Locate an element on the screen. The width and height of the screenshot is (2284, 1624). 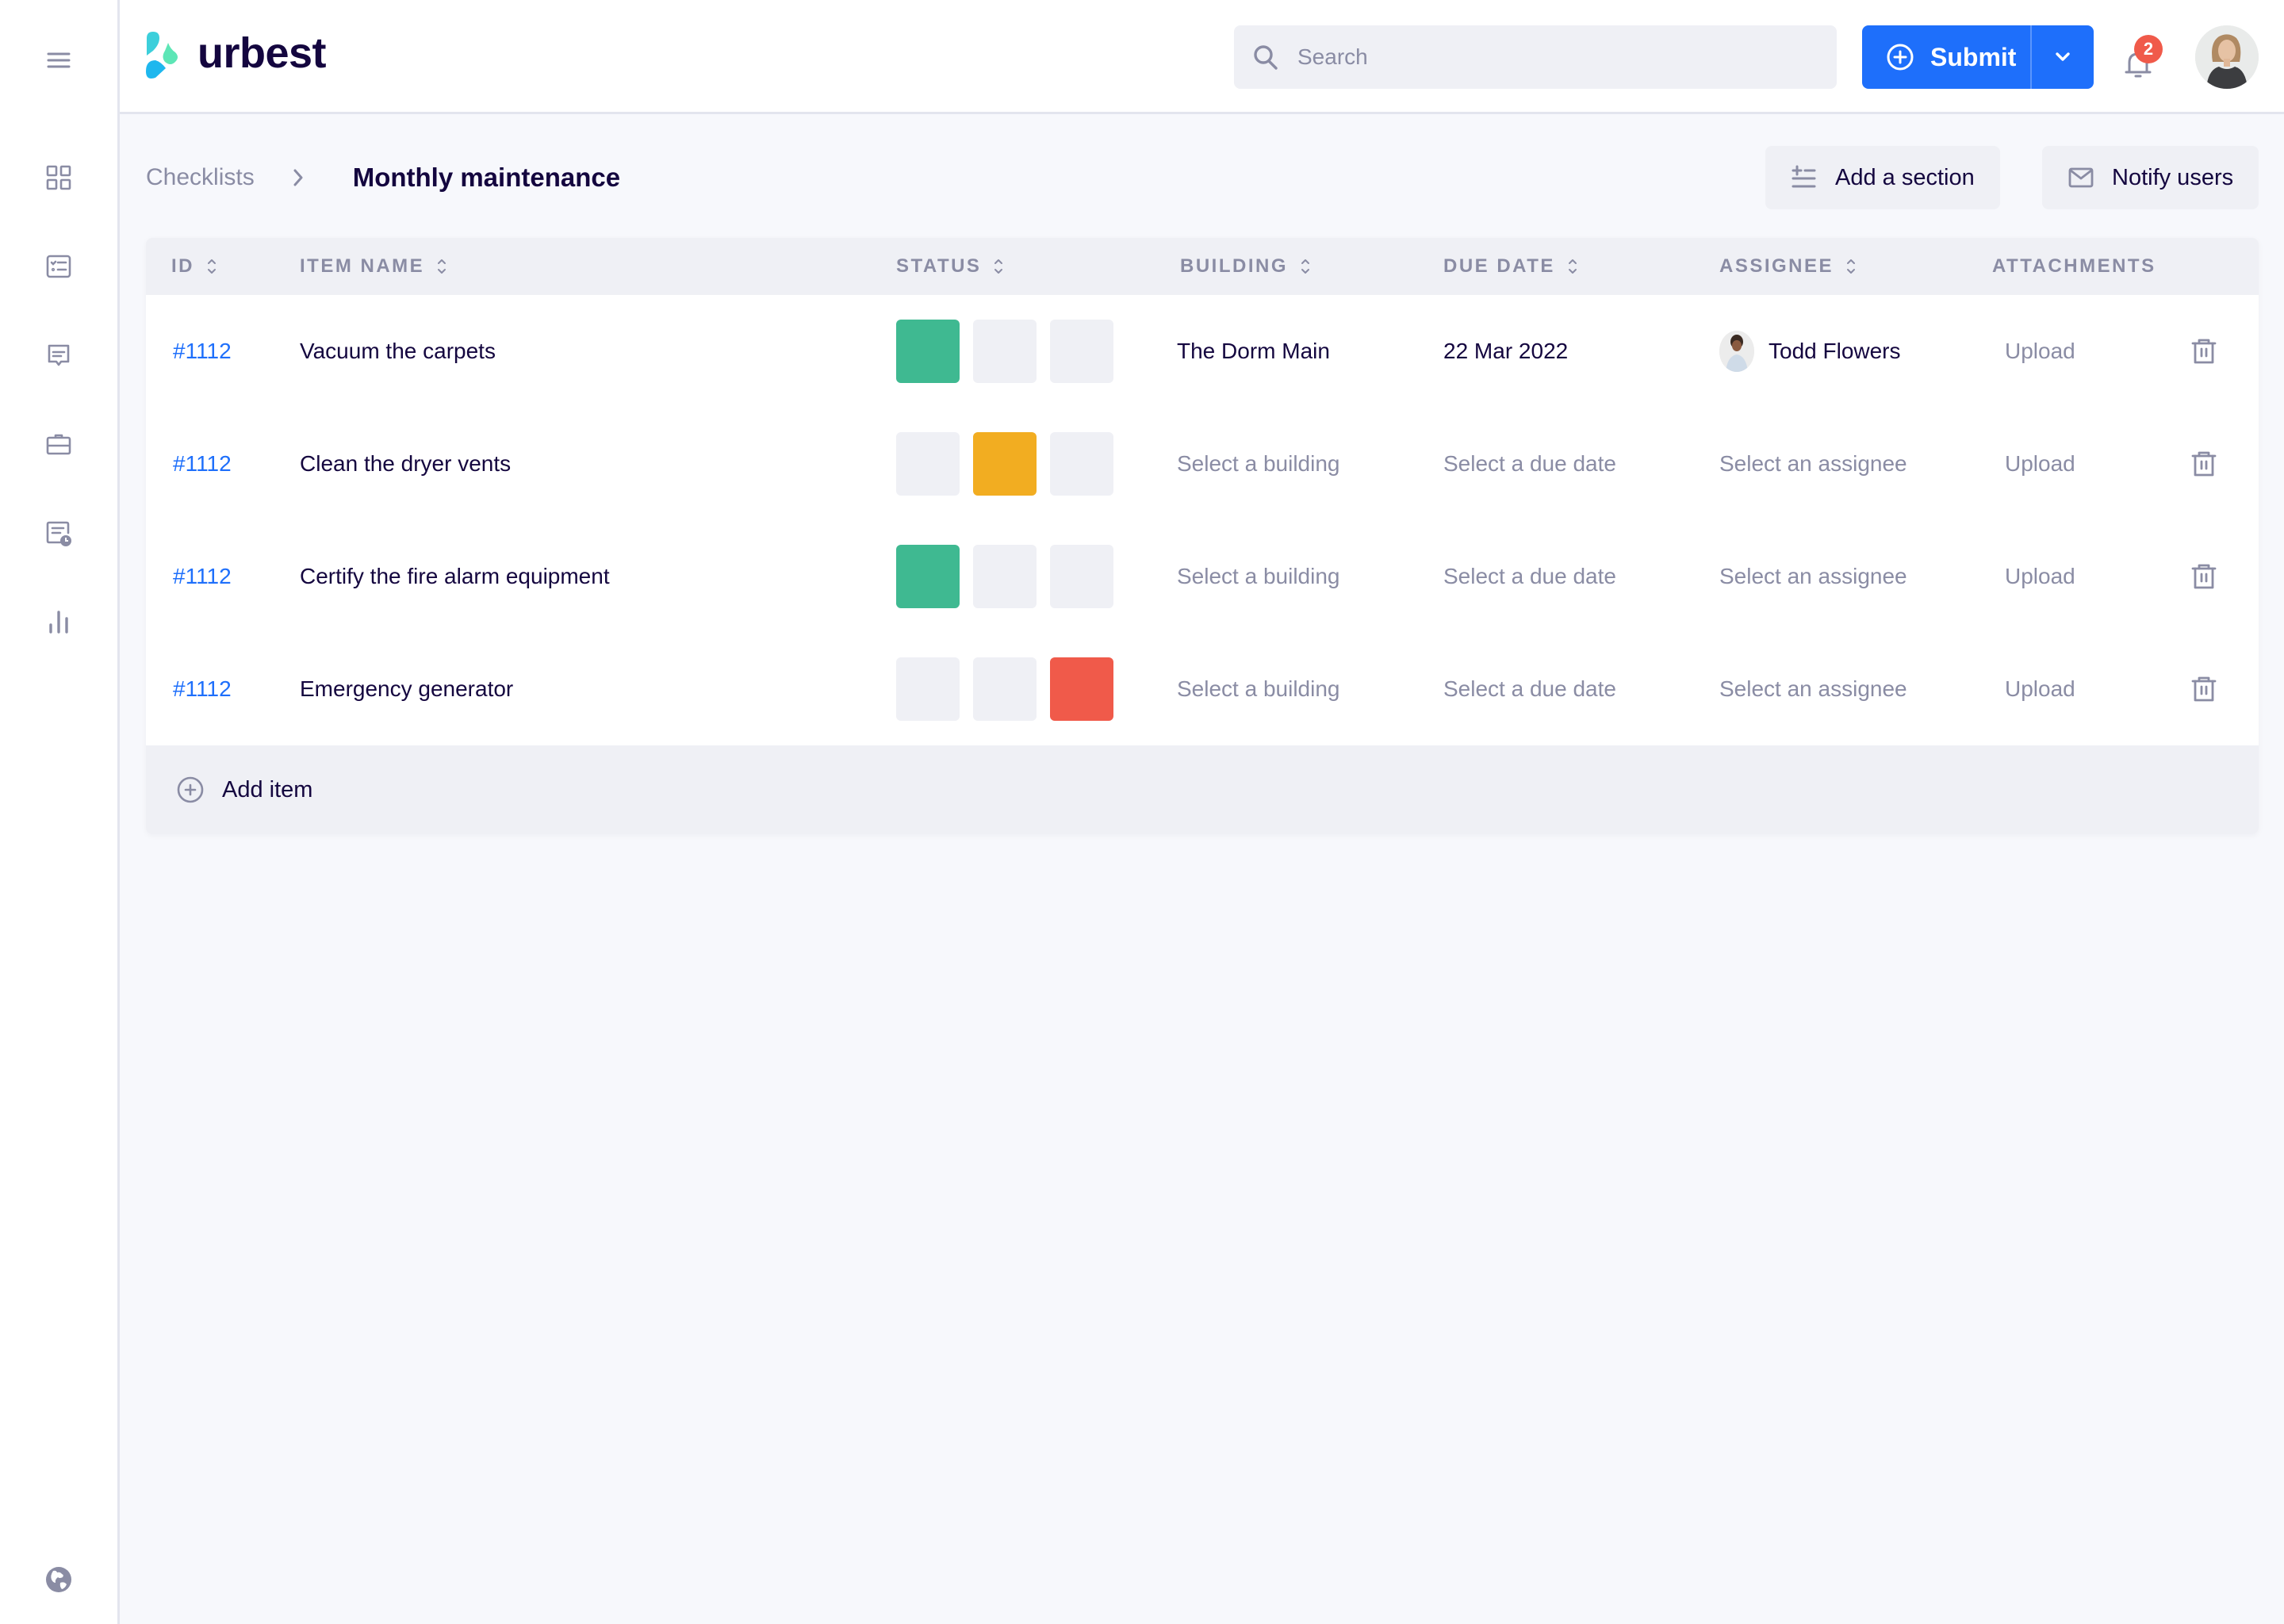
brand-logo: urbest is located at coordinates (235, 55).